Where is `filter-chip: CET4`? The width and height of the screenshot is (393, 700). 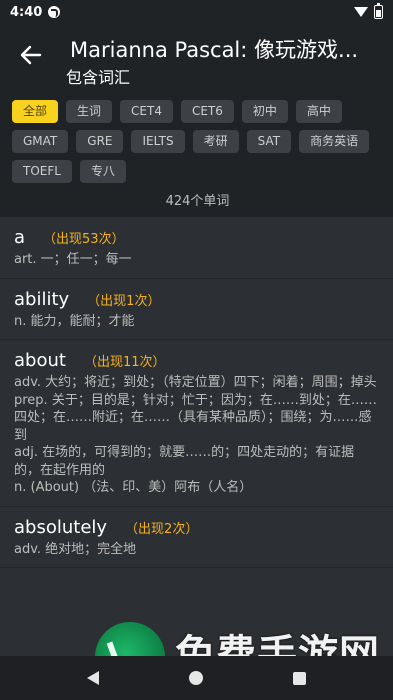
filter-chip: CET4 is located at coordinates (146, 111).